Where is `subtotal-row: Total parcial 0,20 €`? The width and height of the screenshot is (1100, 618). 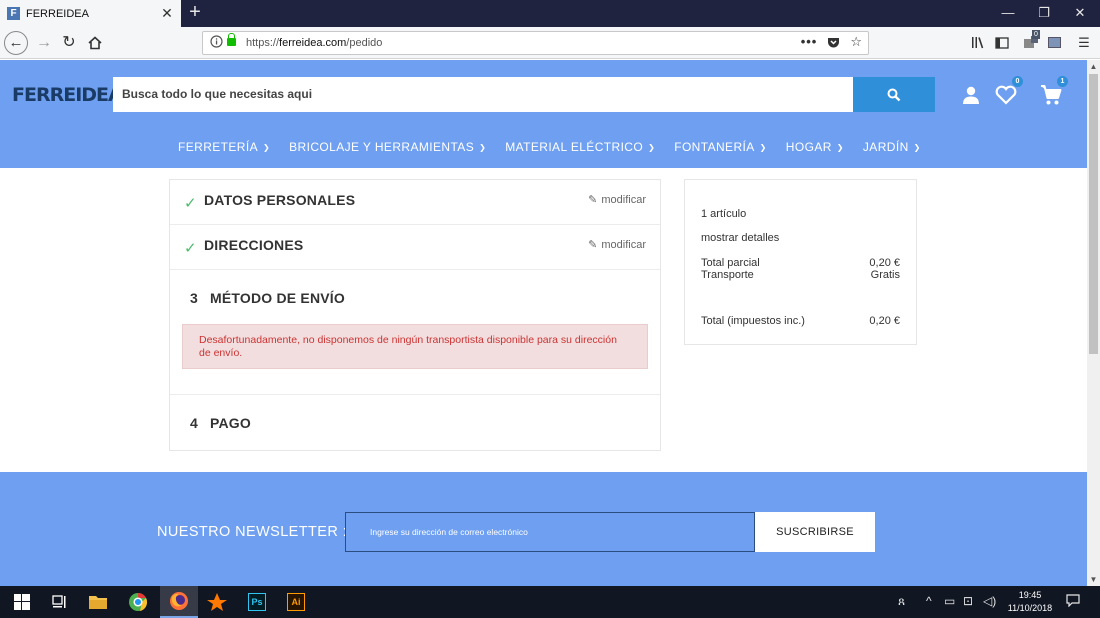 subtotal-row: Total parcial 0,20 € is located at coordinates (800, 263).